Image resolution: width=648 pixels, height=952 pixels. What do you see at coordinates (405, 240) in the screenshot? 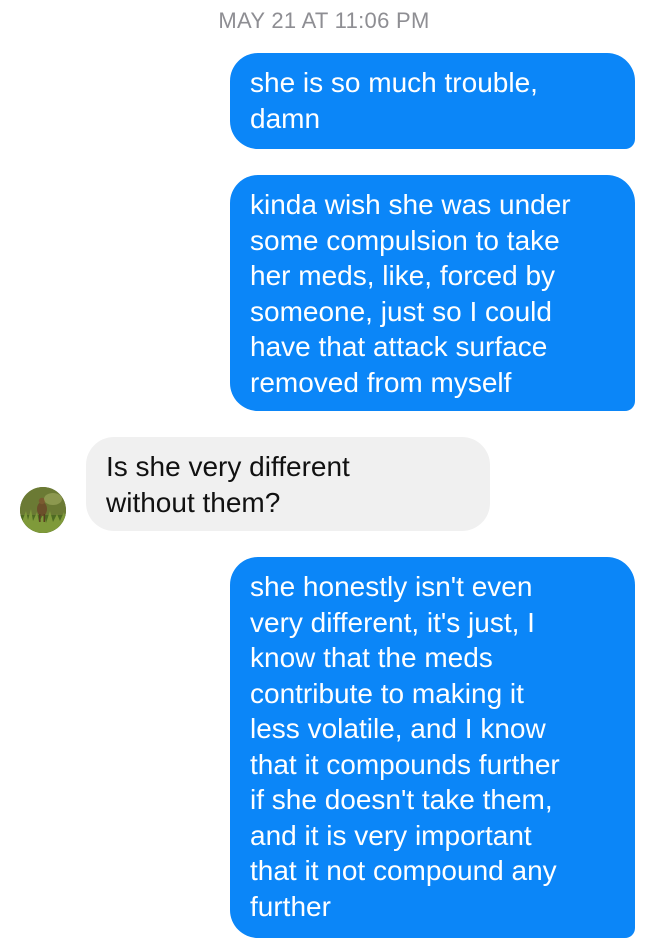
I see `message-text-line: some compulsion to take` at bounding box center [405, 240].